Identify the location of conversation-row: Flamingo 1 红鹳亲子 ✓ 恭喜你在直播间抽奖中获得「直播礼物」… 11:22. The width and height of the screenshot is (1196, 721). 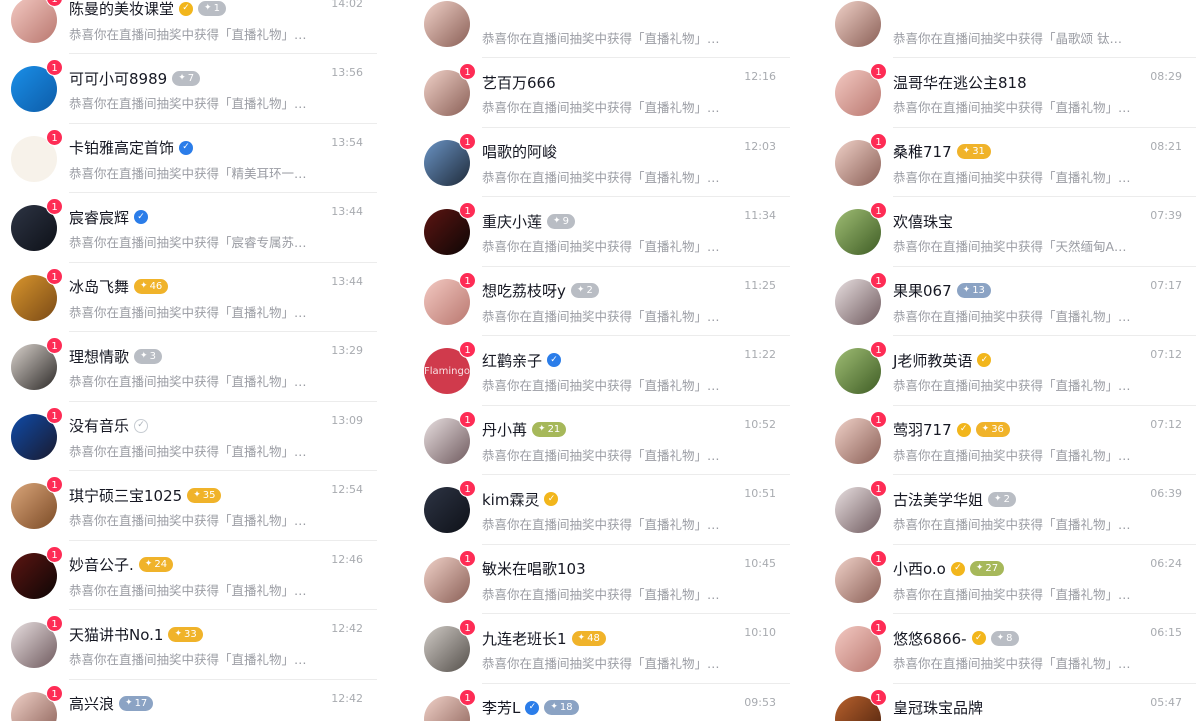
(607, 371).